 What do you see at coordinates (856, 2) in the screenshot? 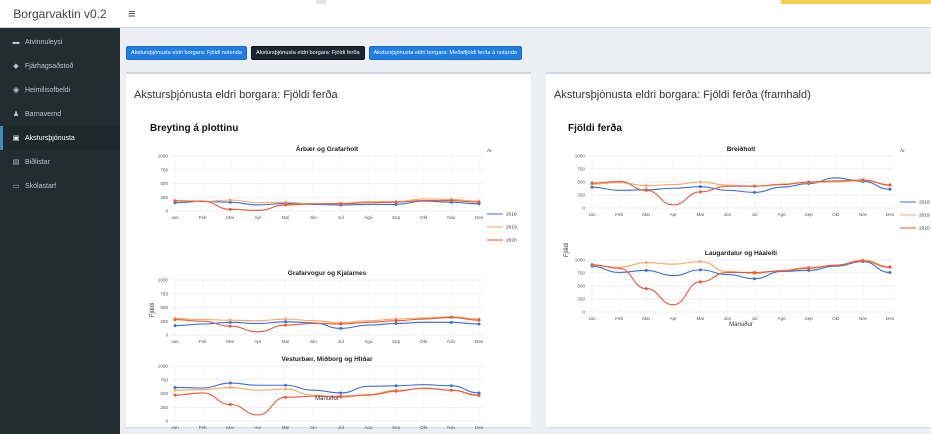
I see `topbar-accent-bar` at bounding box center [856, 2].